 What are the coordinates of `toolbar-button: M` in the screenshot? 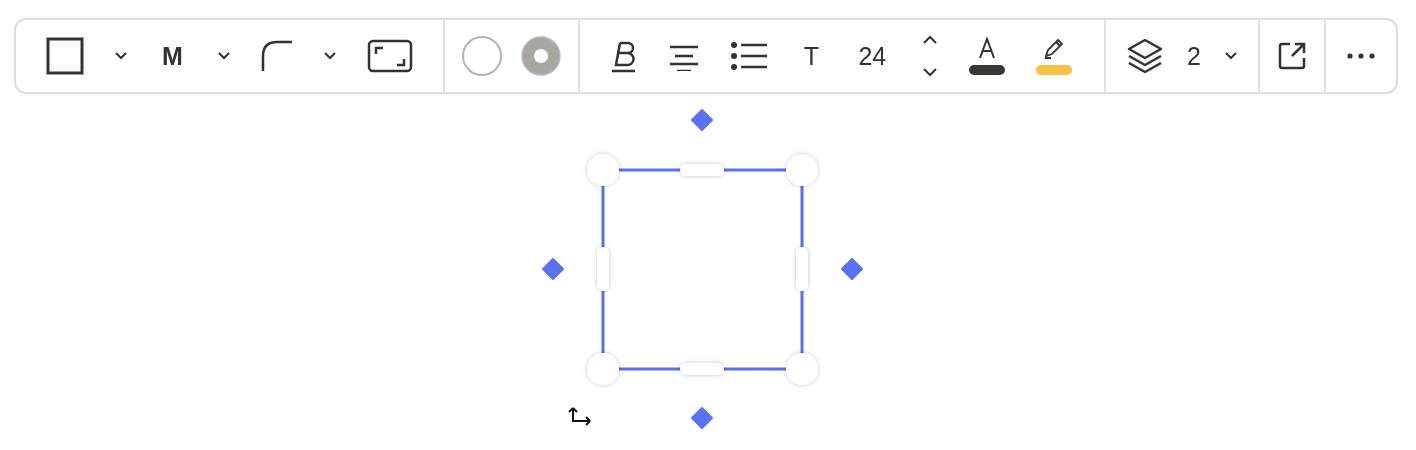 It's located at (172, 56).